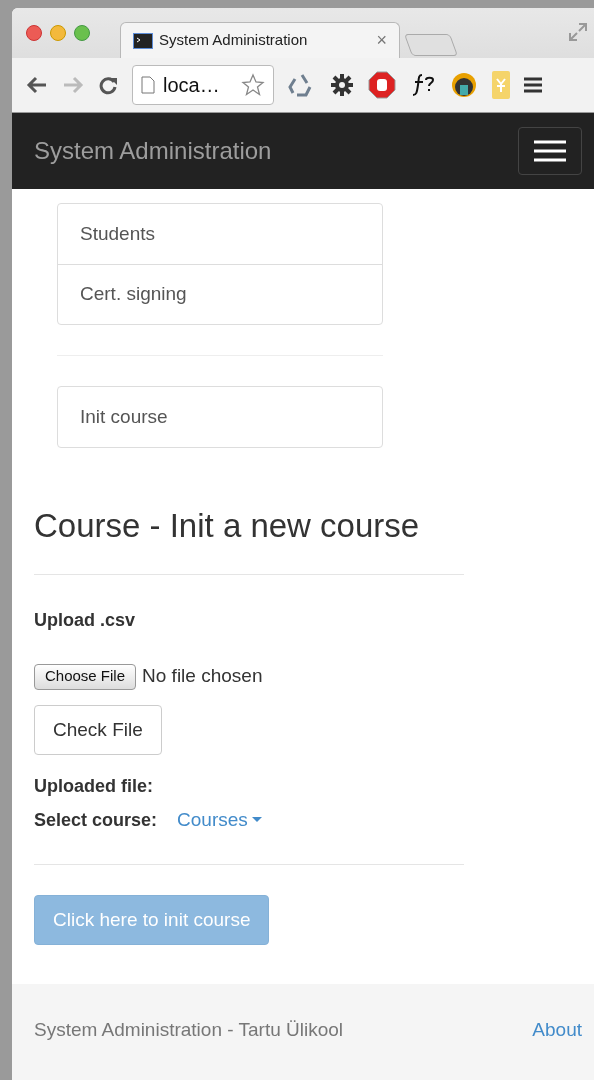 Image resolution: width=594 pixels, height=1080 pixels. Describe the element at coordinates (227, 526) in the screenshot. I see `page-heading: Course - Init a new course` at that location.